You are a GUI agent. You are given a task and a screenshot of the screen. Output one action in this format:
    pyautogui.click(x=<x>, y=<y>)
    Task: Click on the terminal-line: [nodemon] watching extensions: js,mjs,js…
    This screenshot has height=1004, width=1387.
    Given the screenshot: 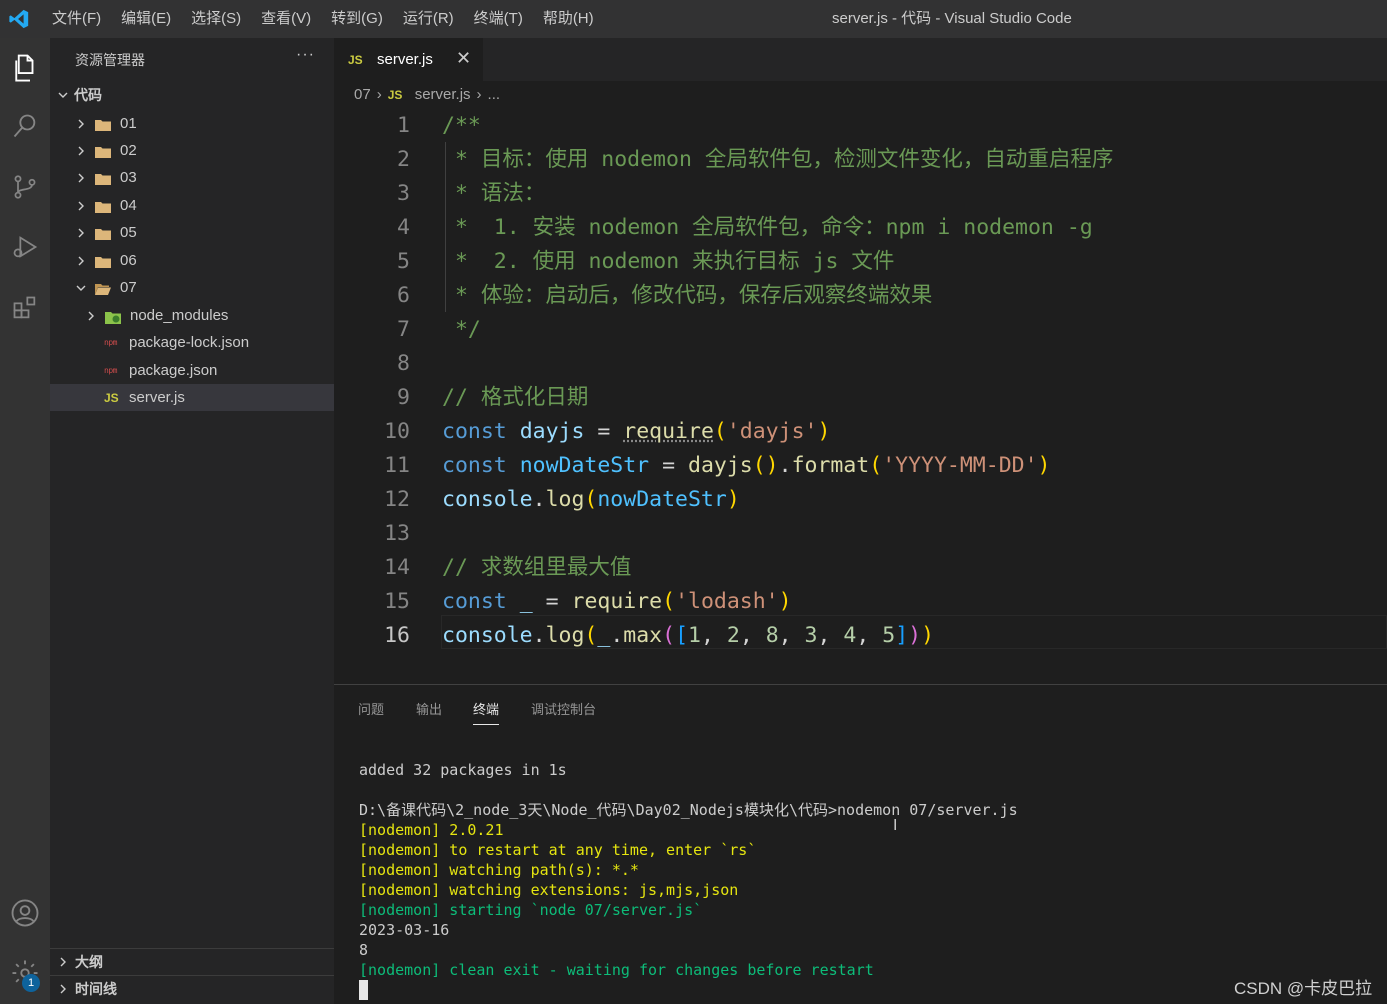 What is the action you would take?
    pyautogui.click(x=549, y=890)
    